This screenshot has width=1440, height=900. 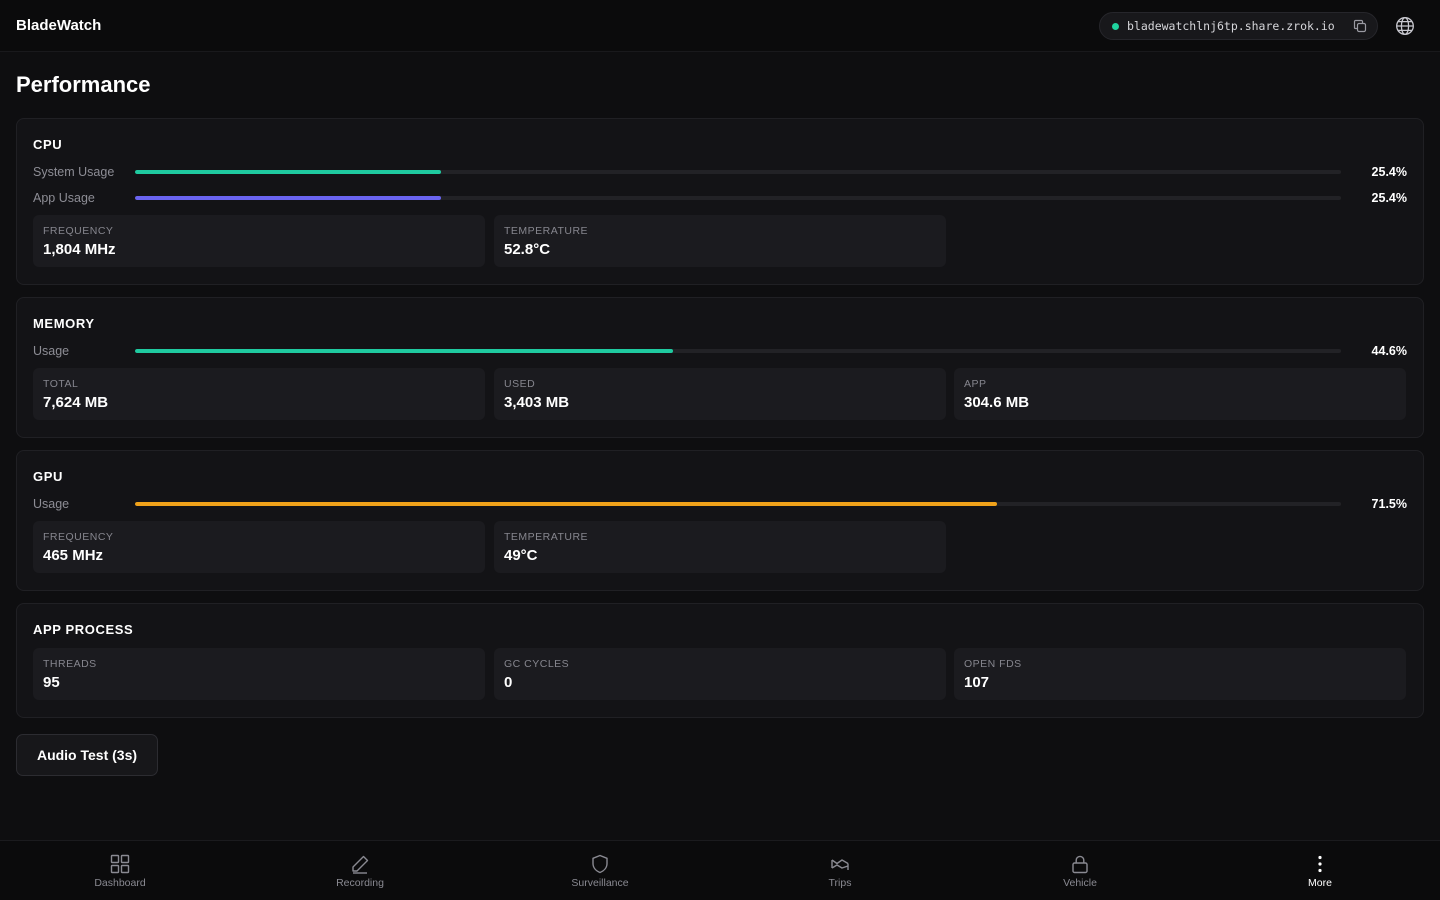 I want to click on nav-label-surveillance: Surveillance, so click(x=600, y=883).